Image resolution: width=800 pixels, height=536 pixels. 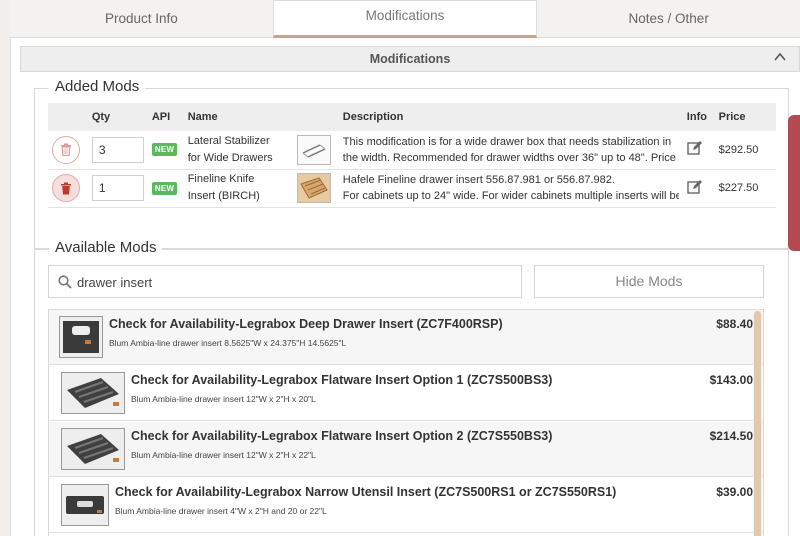 What do you see at coordinates (649, 281) in the screenshot?
I see `hide-mods-button: Hide Mods` at bounding box center [649, 281].